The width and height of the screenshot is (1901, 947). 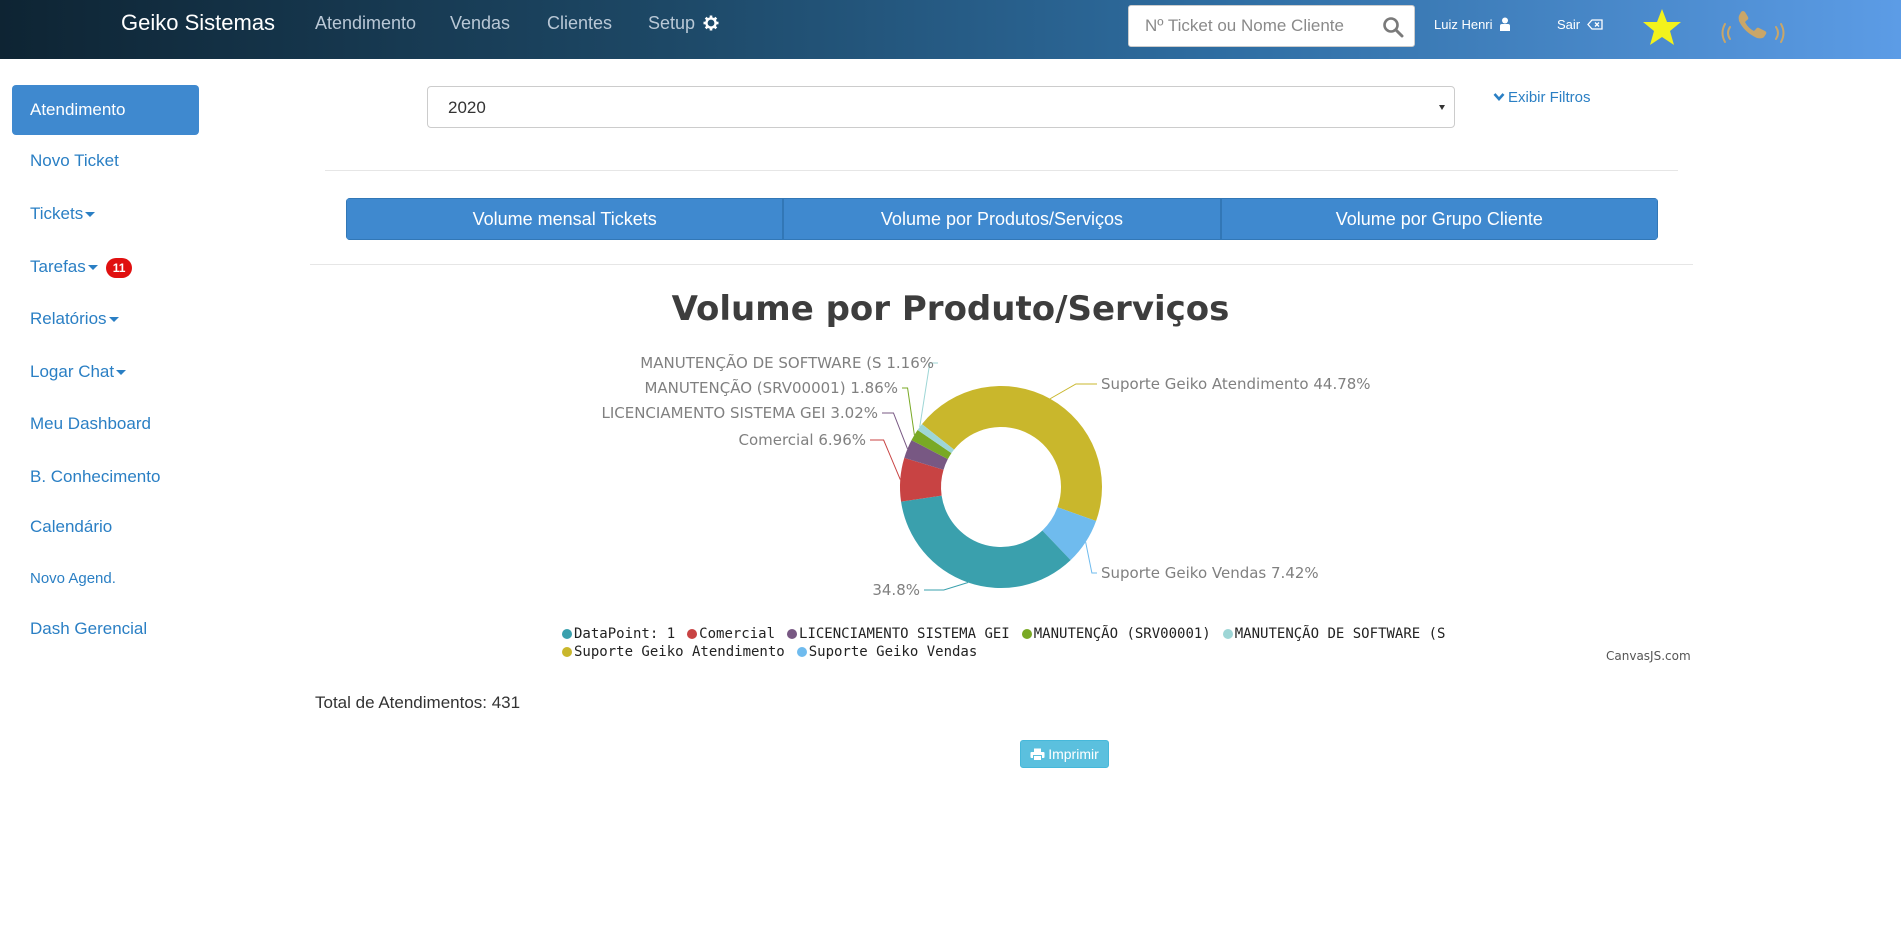 I want to click on show-filters-link: Exibir Filtros, so click(x=1542, y=97).